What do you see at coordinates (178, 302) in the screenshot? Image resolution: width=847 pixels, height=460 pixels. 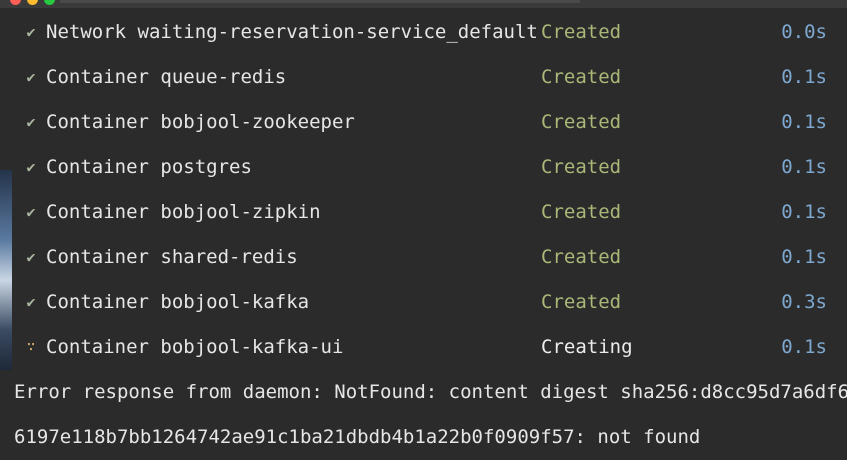 I see `resource-name: Container bobjool-kafka` at bounding box center [178, 302].